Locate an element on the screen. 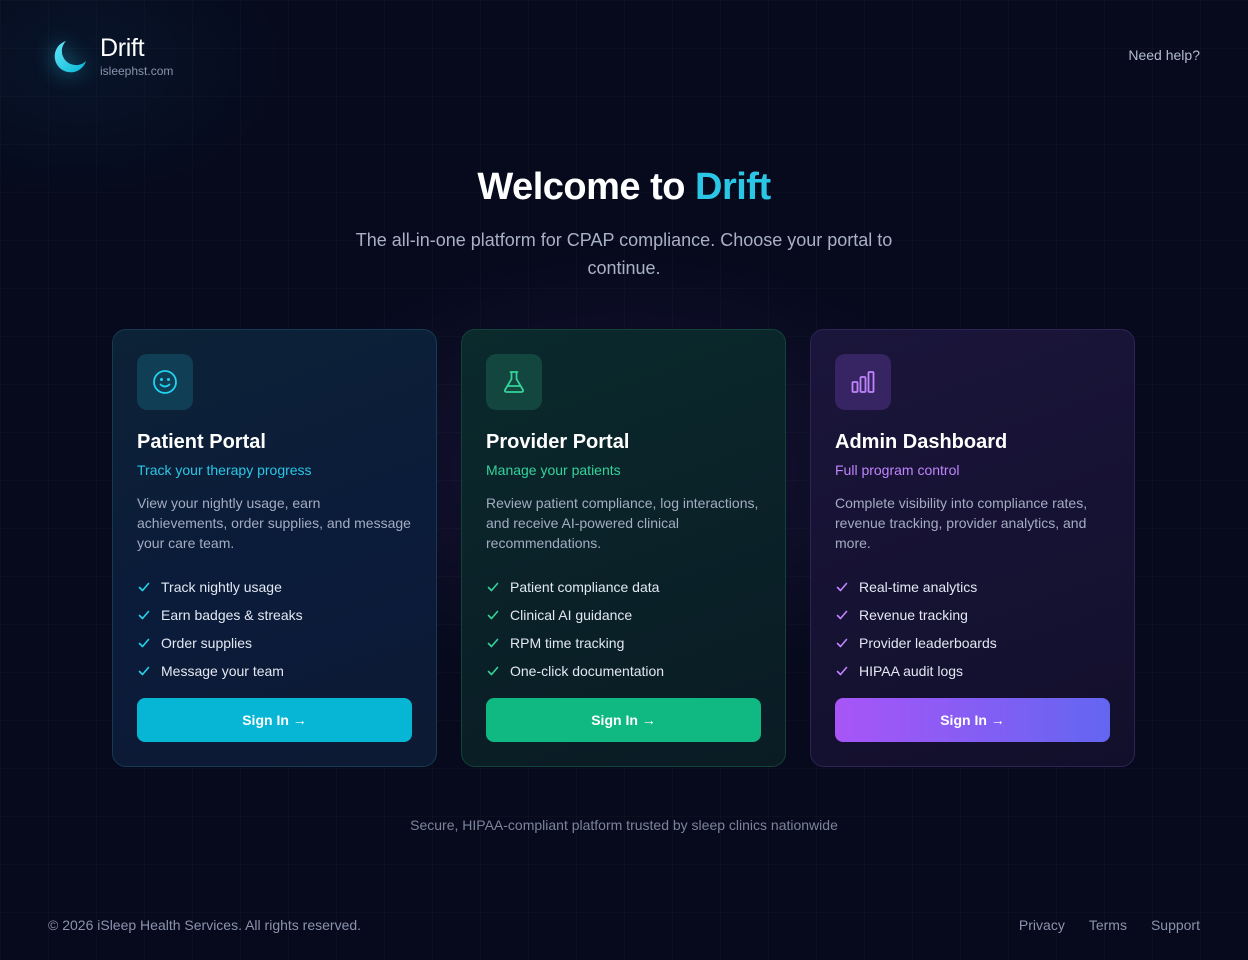 The image size is (1248, 960). feature-item: Message your team is located at coordinates (274, 671).